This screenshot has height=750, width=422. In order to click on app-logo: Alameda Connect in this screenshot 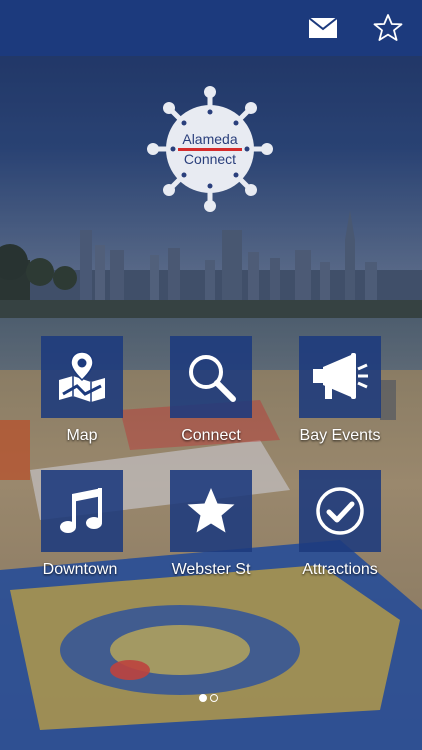, I will do `click(210, 149)`.